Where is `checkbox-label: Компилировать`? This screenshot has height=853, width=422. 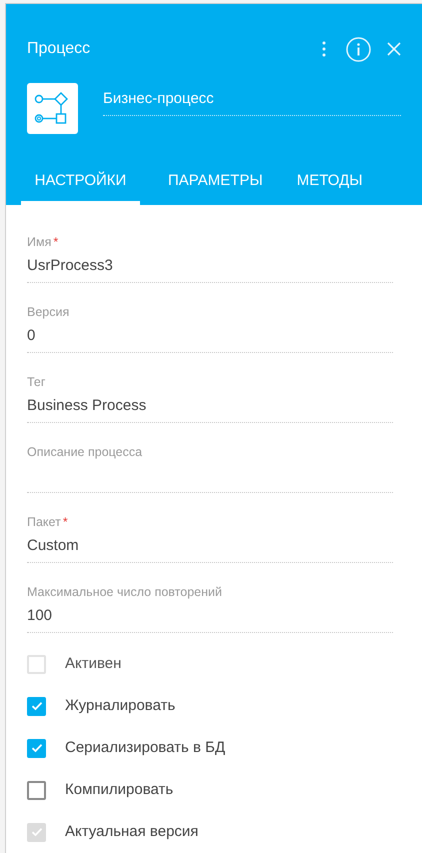
checkbox-label: Компилировать is located at coordinates (119, 790).